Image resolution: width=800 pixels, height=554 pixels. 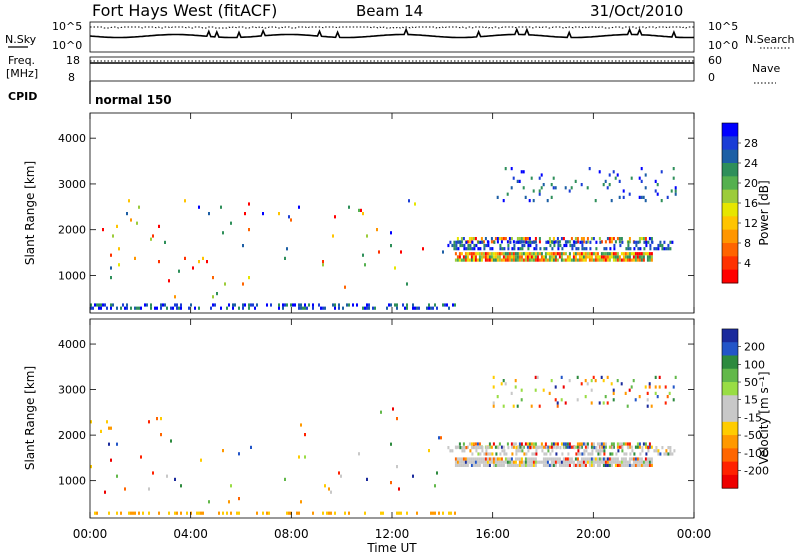 I want to click on time-axis-label: Time UT, so click(x=391, y=547).